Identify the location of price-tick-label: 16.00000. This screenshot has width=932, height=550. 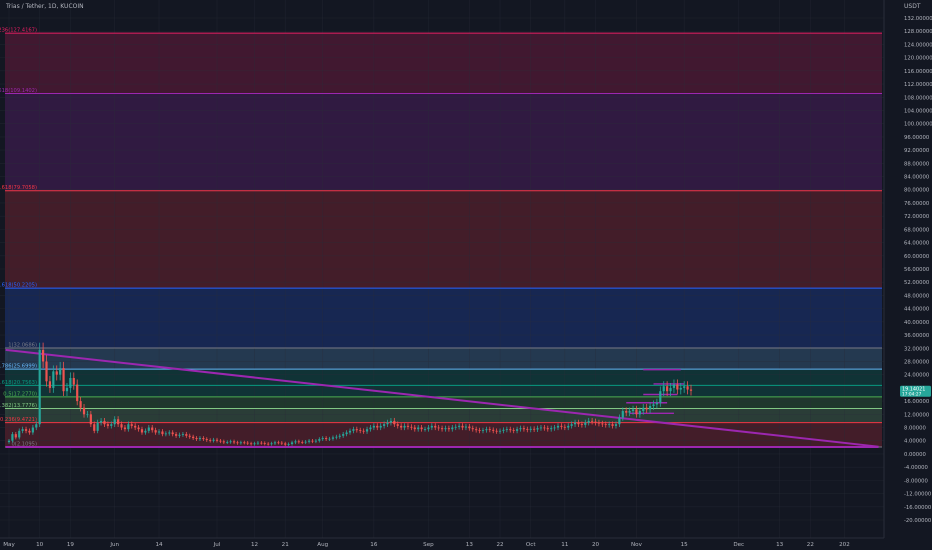
(917, 402).